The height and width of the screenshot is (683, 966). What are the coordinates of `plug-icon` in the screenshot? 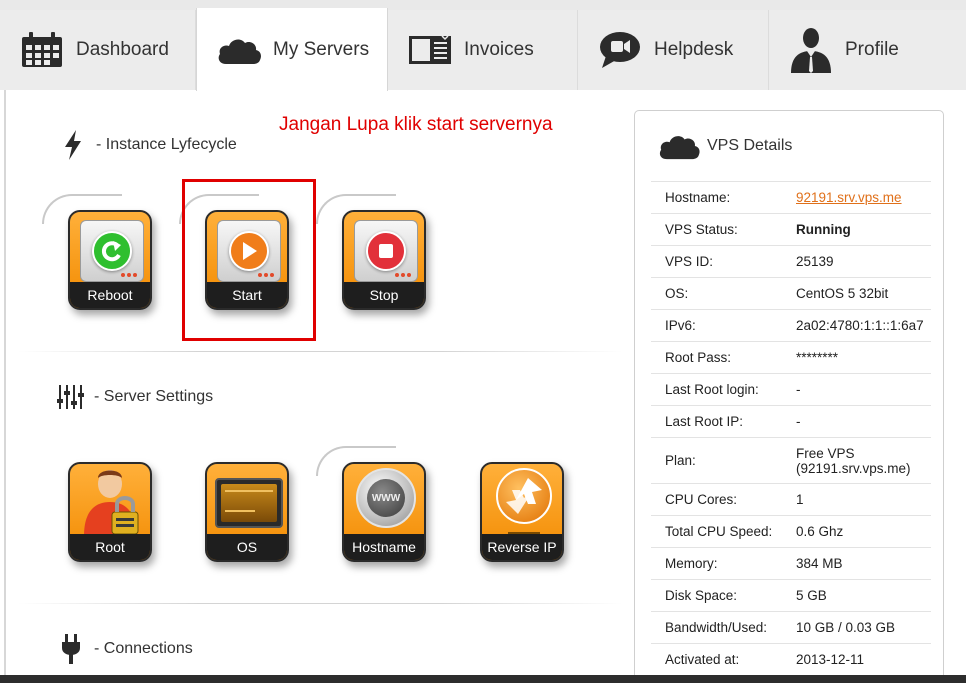 It's located at (71, 649).